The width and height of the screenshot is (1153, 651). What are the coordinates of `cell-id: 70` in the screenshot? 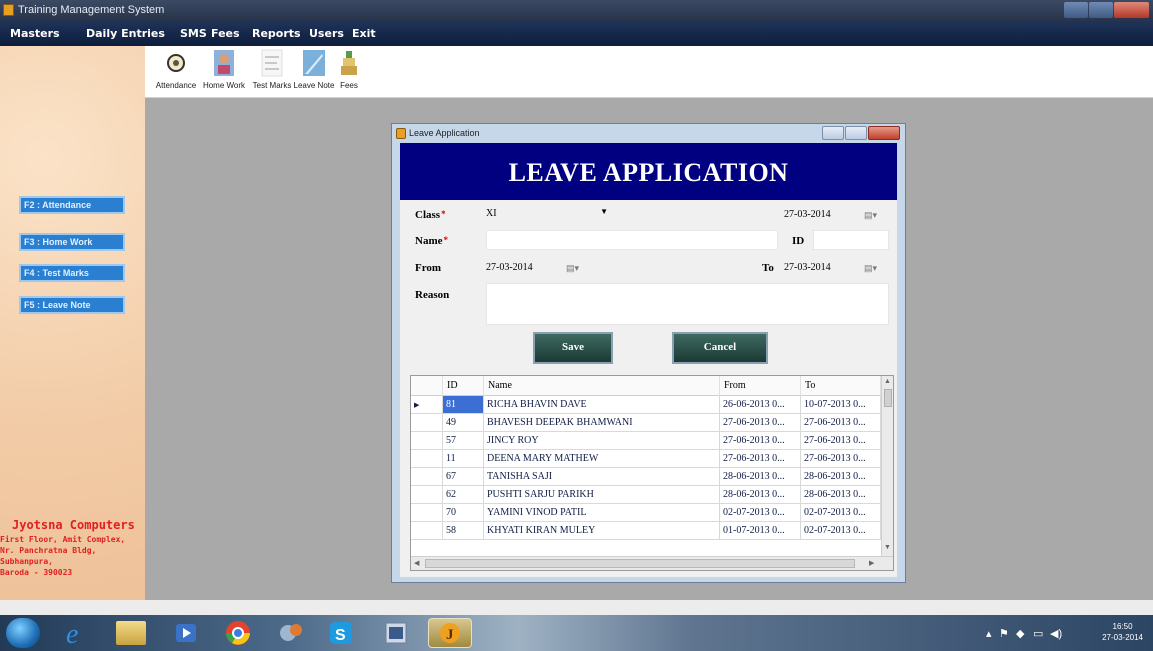 It's located at (463, 513).